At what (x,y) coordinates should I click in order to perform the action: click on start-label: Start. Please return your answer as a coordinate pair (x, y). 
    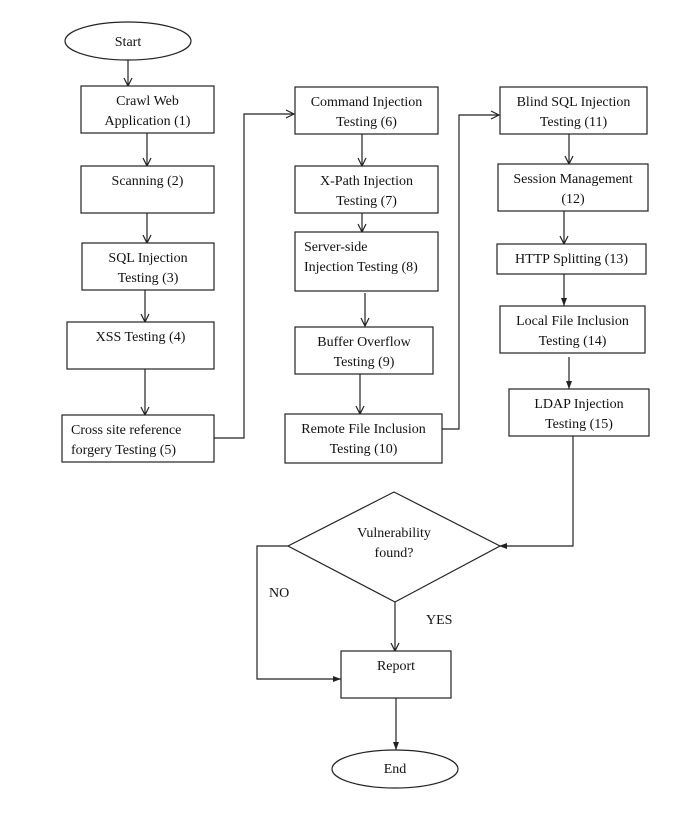
    Looking at the image, I should click on (128, 42).